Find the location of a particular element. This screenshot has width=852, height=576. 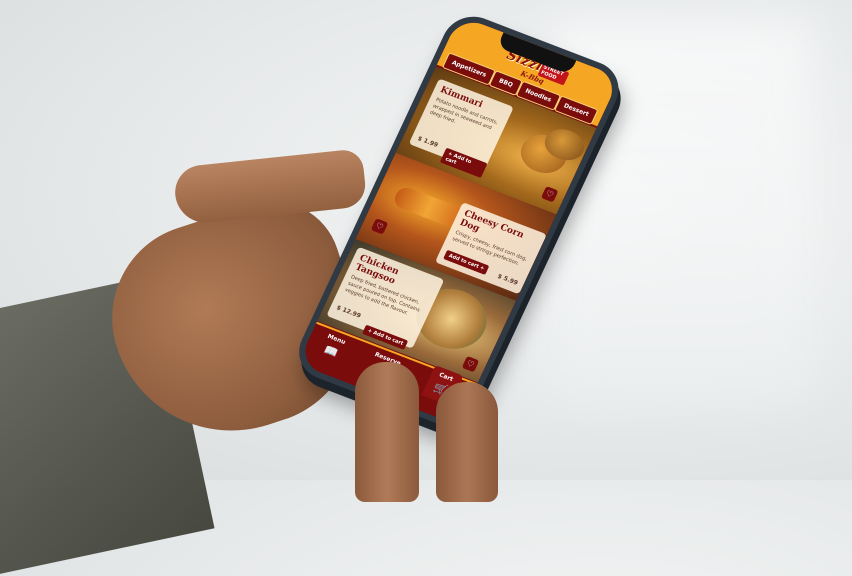

item-price: $ 5.99 is located at coordinates (507, 279).